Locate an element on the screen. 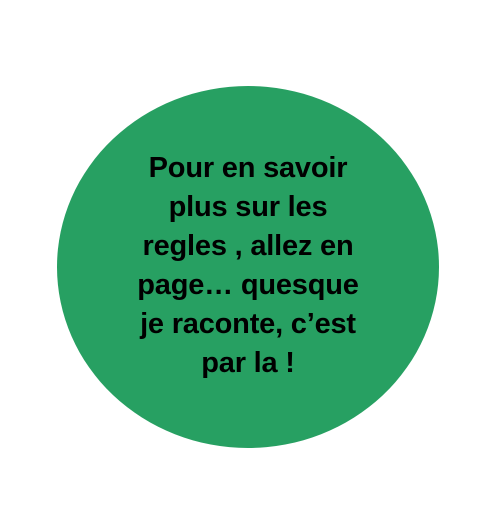  badge-line-4: page… quesque is located at coordinates (248, 285).